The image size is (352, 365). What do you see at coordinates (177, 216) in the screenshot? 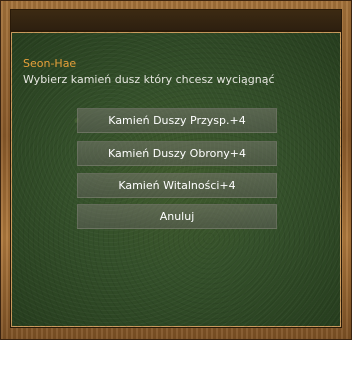
I see `cancel-button: Anuluj` at bounding box center [177, 216].